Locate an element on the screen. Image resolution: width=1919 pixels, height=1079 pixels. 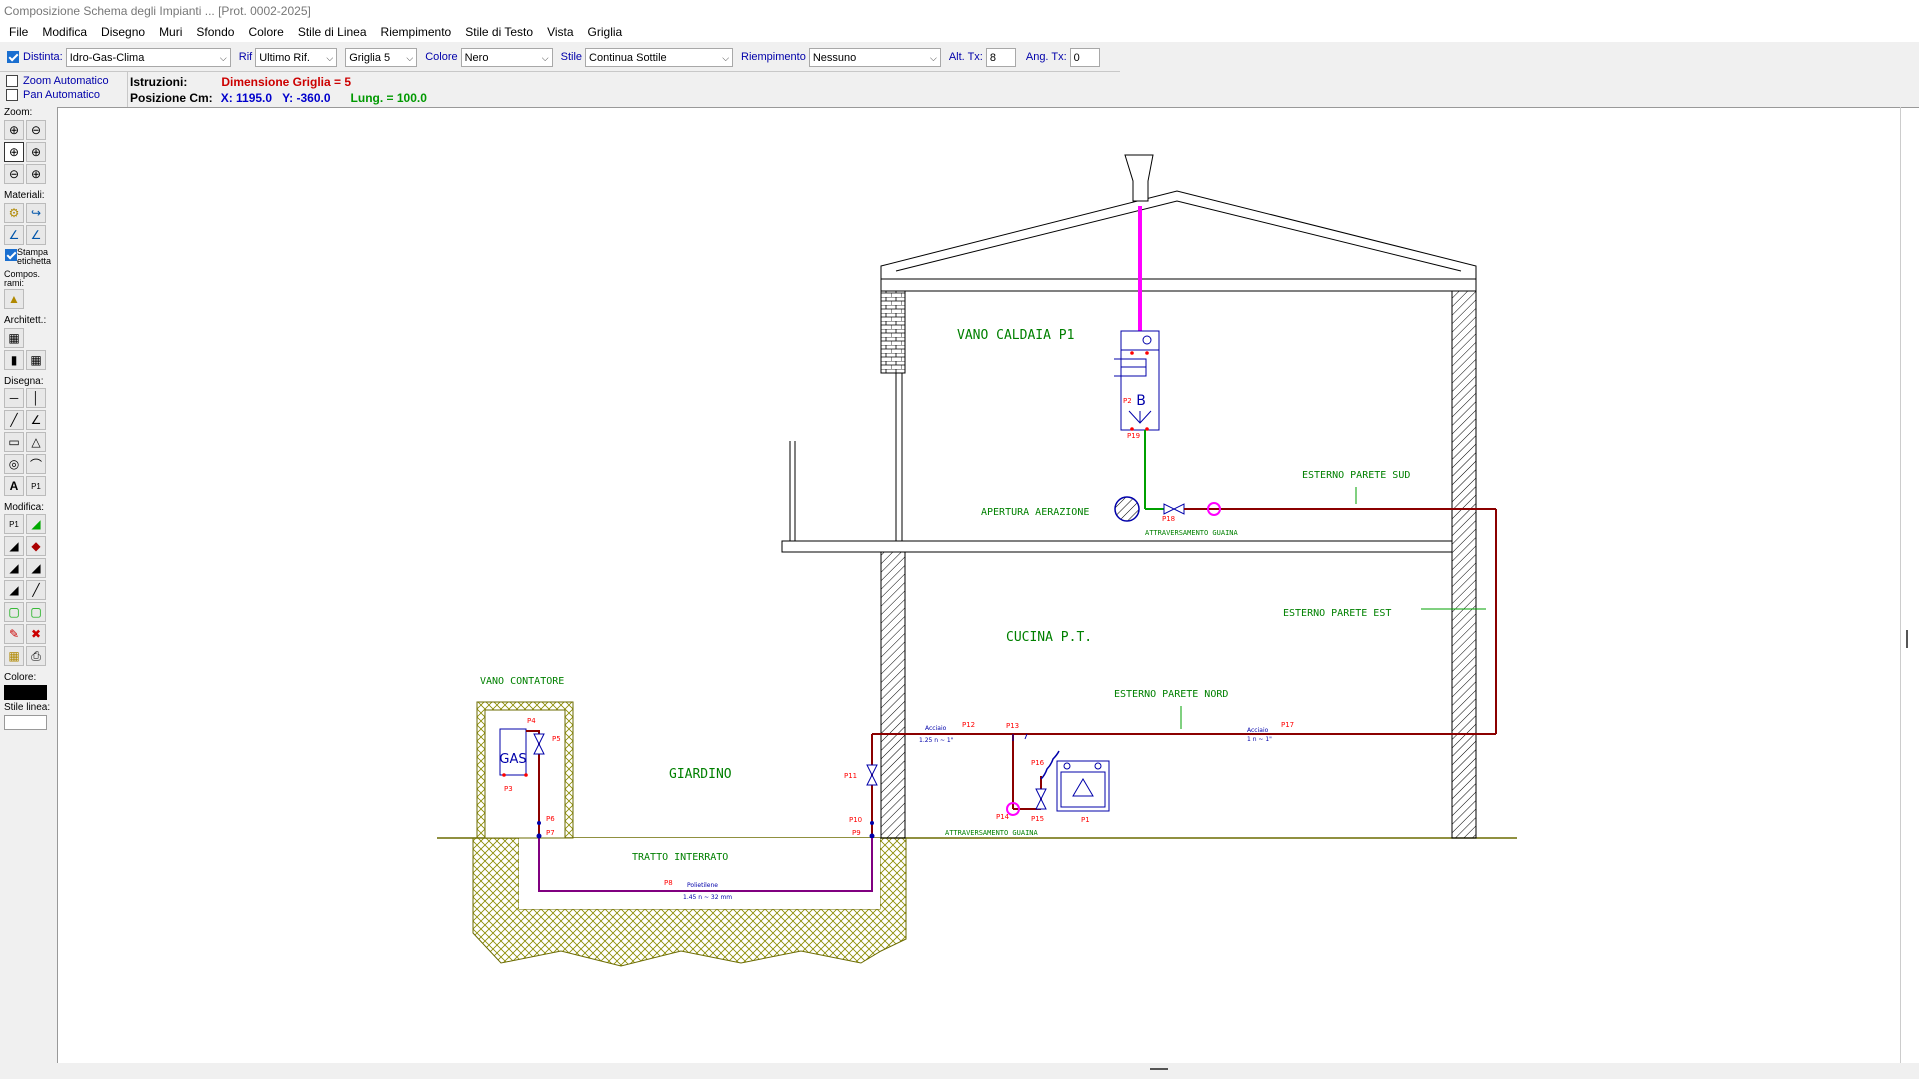
pan-auto-option: Pan Automatico is located at coordinates (57, 95).